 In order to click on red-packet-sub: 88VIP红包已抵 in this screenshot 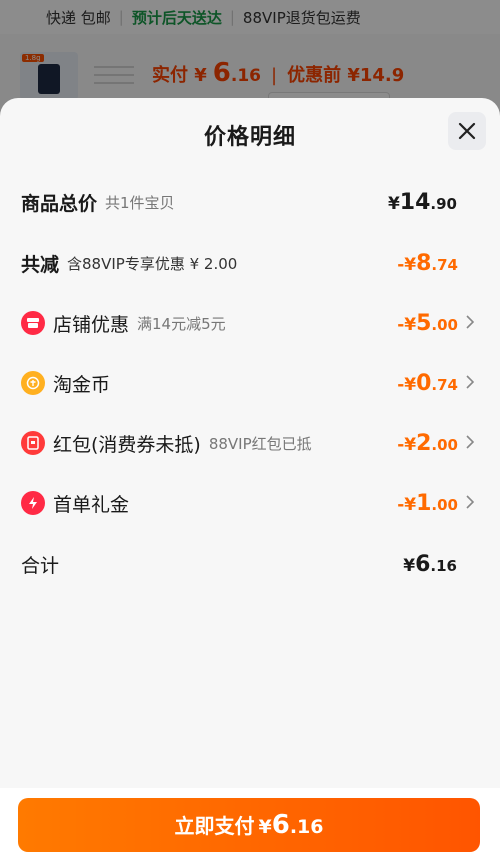, I will do `click(260, 443)`.